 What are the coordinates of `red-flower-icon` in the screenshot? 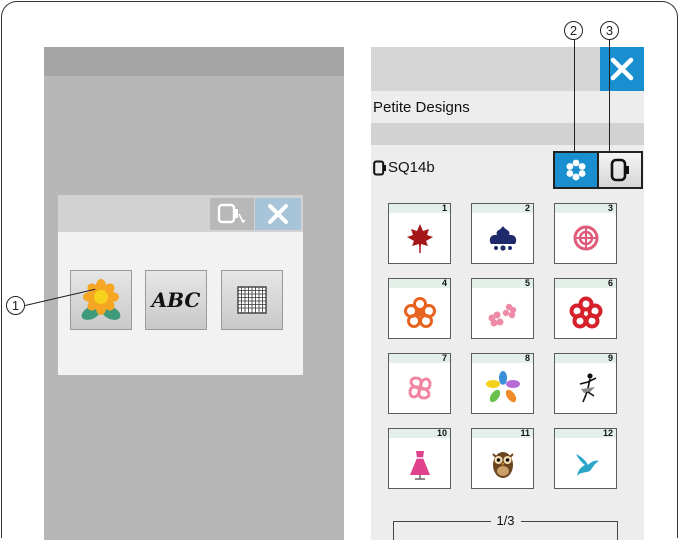 It's located at (585, 313).